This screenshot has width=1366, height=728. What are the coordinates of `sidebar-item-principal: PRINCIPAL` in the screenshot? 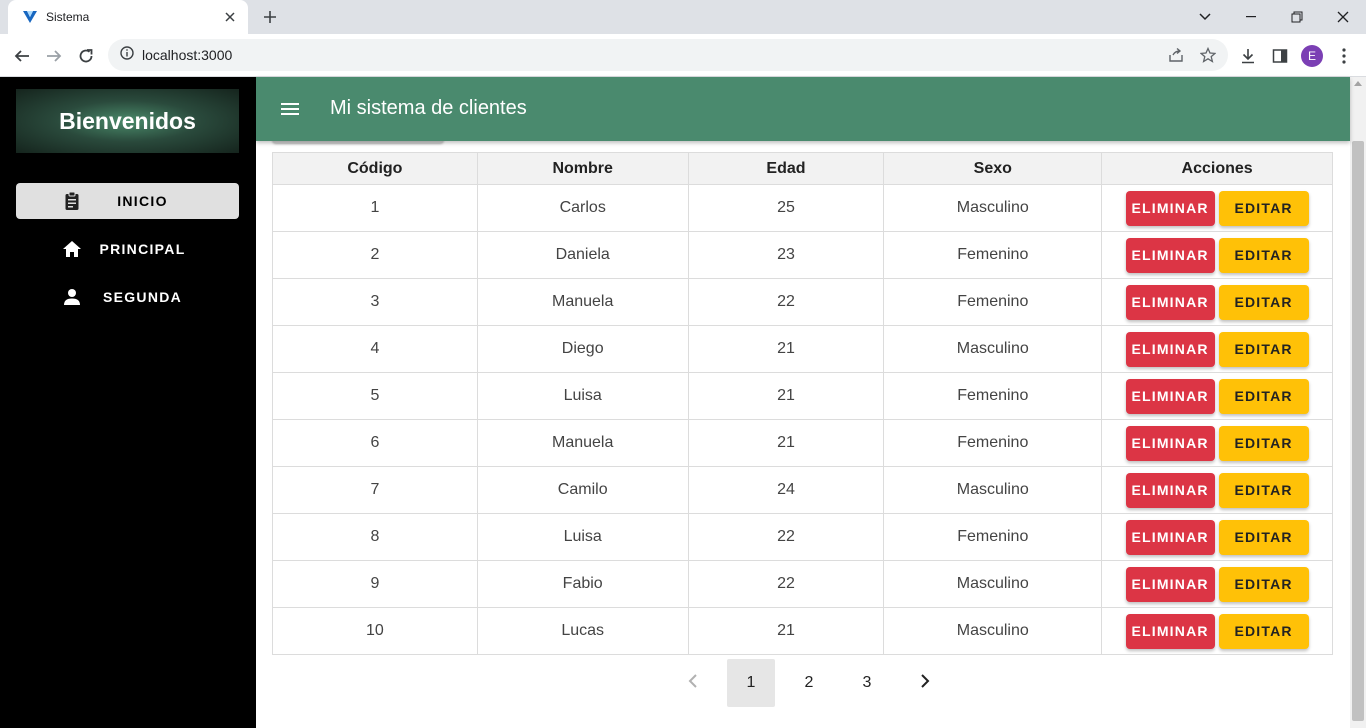 It's located at (127, 249).